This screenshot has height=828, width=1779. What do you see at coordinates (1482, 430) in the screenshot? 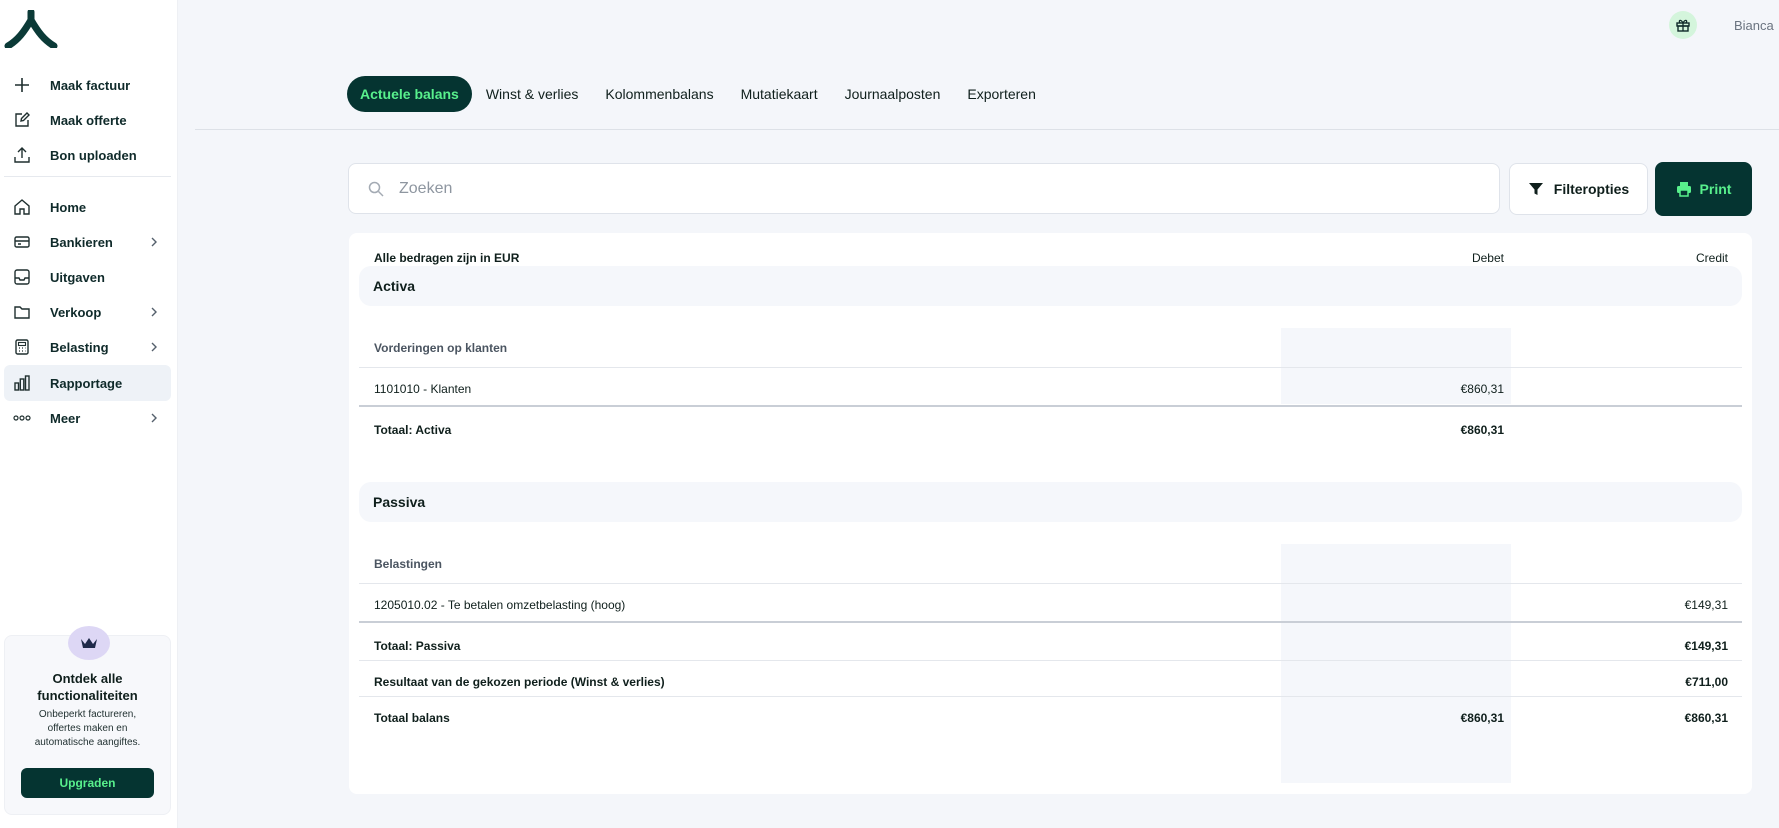
I see `total-activa-debet: €860,31` at bounding box center [1482, 430].